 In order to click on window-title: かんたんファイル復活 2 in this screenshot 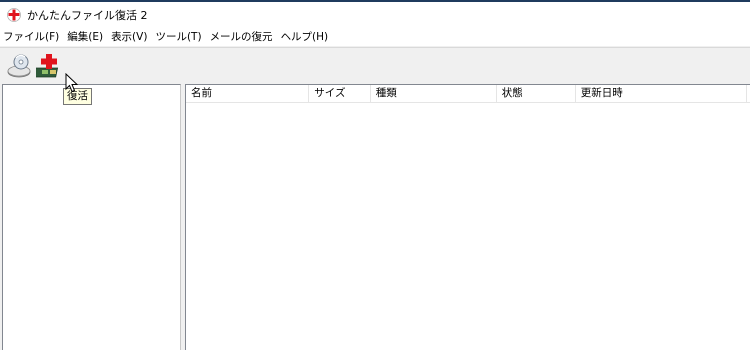, I will do `click(87, 15)`.